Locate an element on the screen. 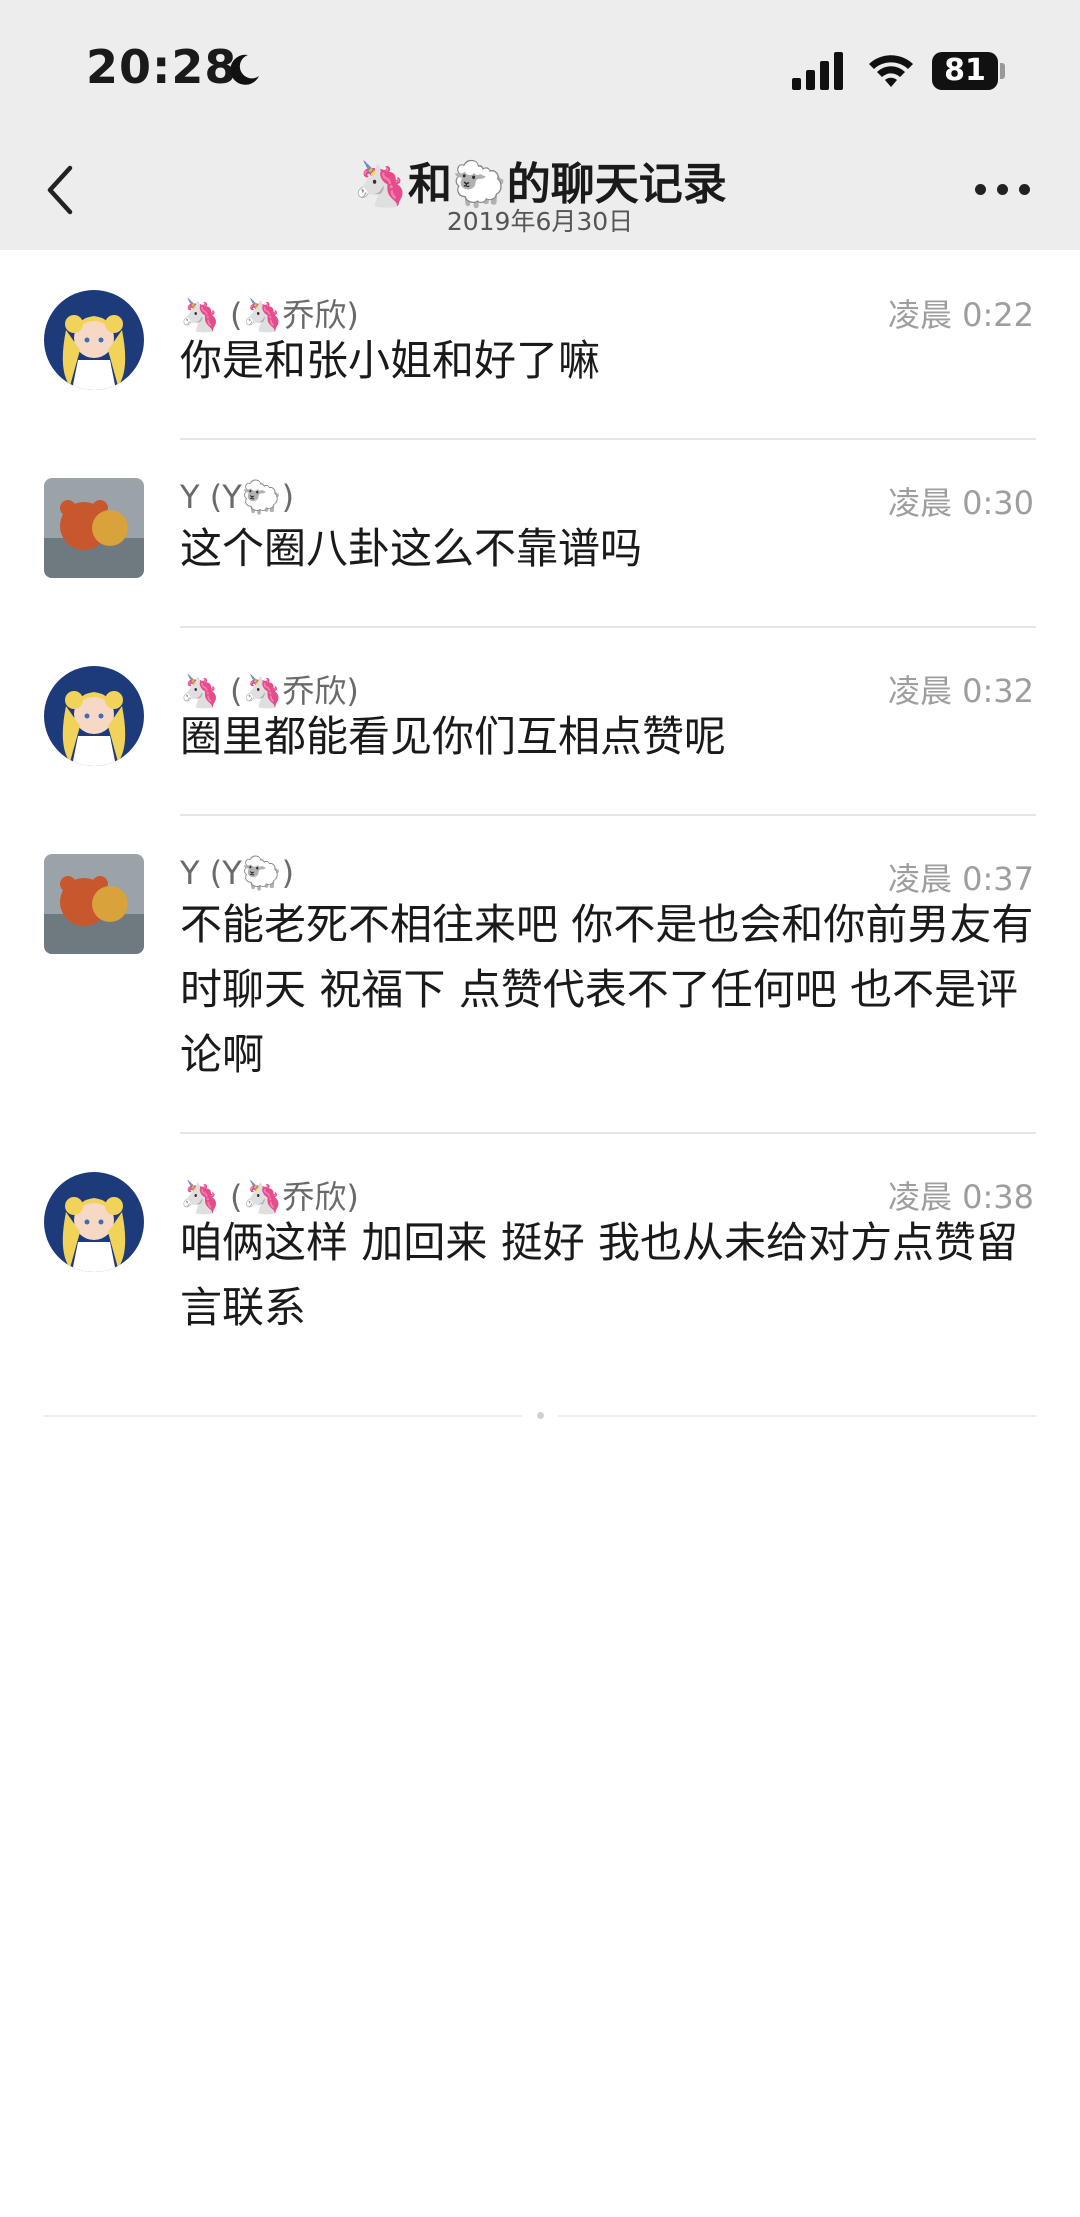 The height and width of the screenshot is (2217, 1080). end-divider-left is located at coordinates (283, 1416).